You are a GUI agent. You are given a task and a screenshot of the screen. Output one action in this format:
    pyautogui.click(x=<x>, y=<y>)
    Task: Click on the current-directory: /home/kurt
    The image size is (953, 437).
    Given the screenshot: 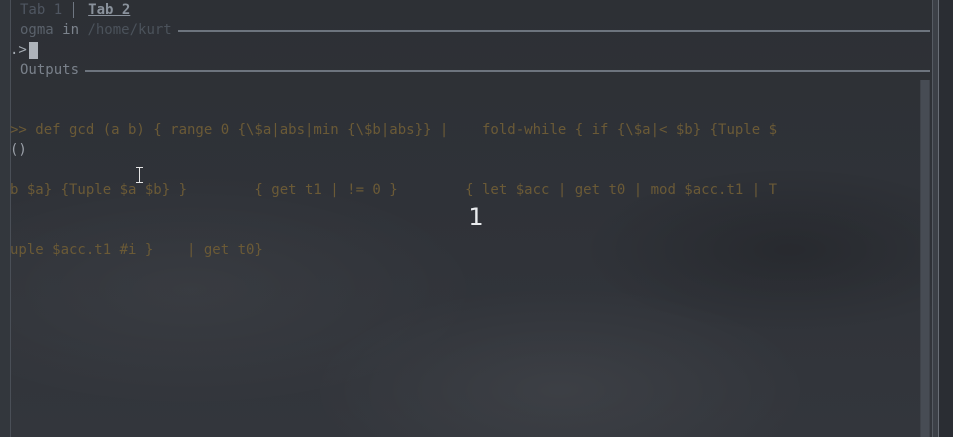 What is the action you would take?
    pyautogui.click(x=129, y=30)
    